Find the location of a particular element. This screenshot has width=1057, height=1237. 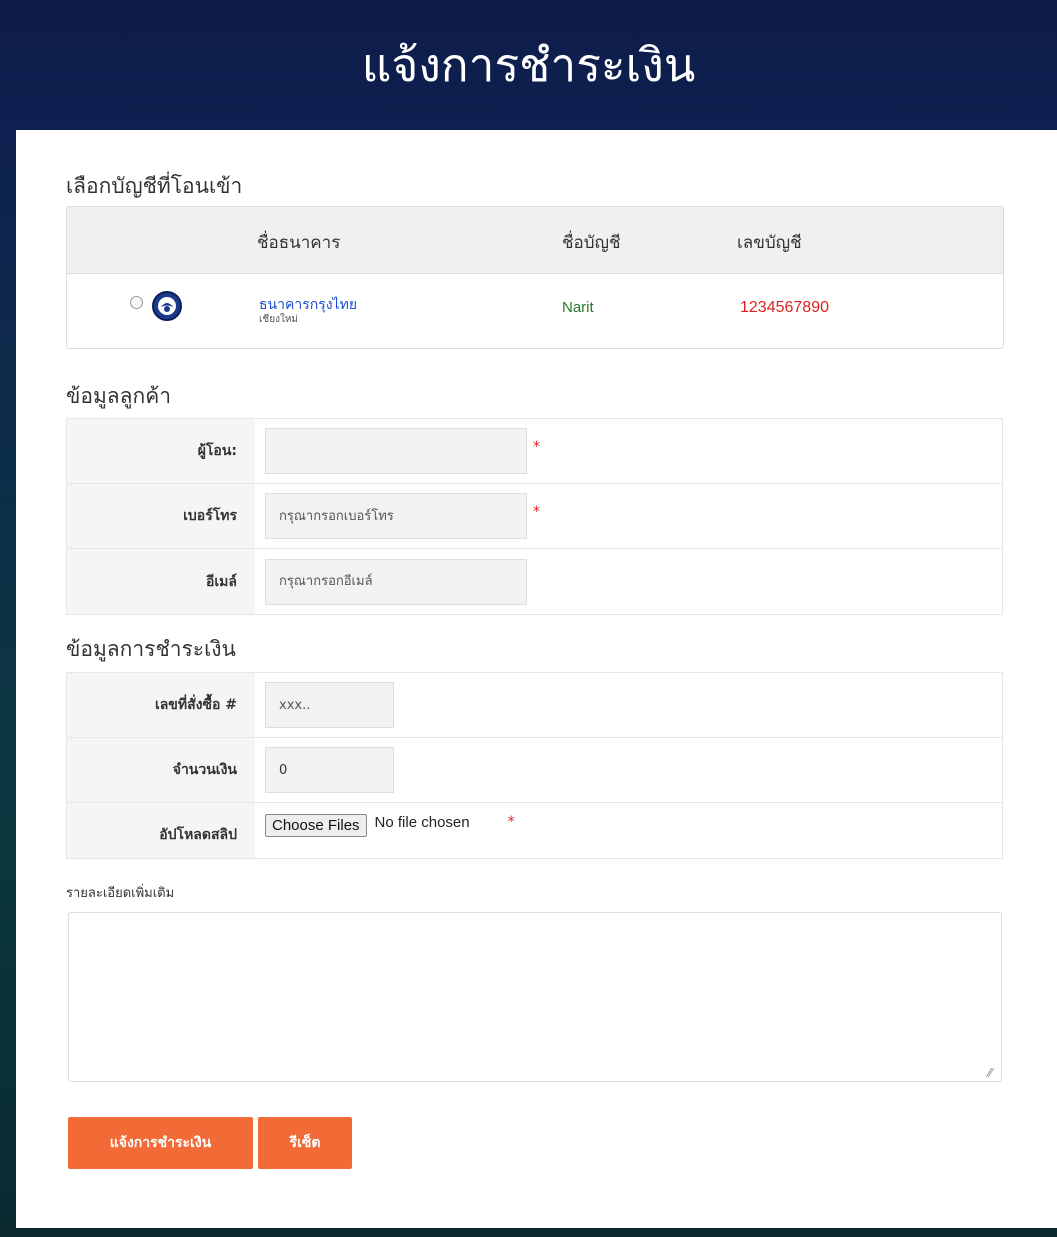

details-textarea is located at coordinates (535, 997).